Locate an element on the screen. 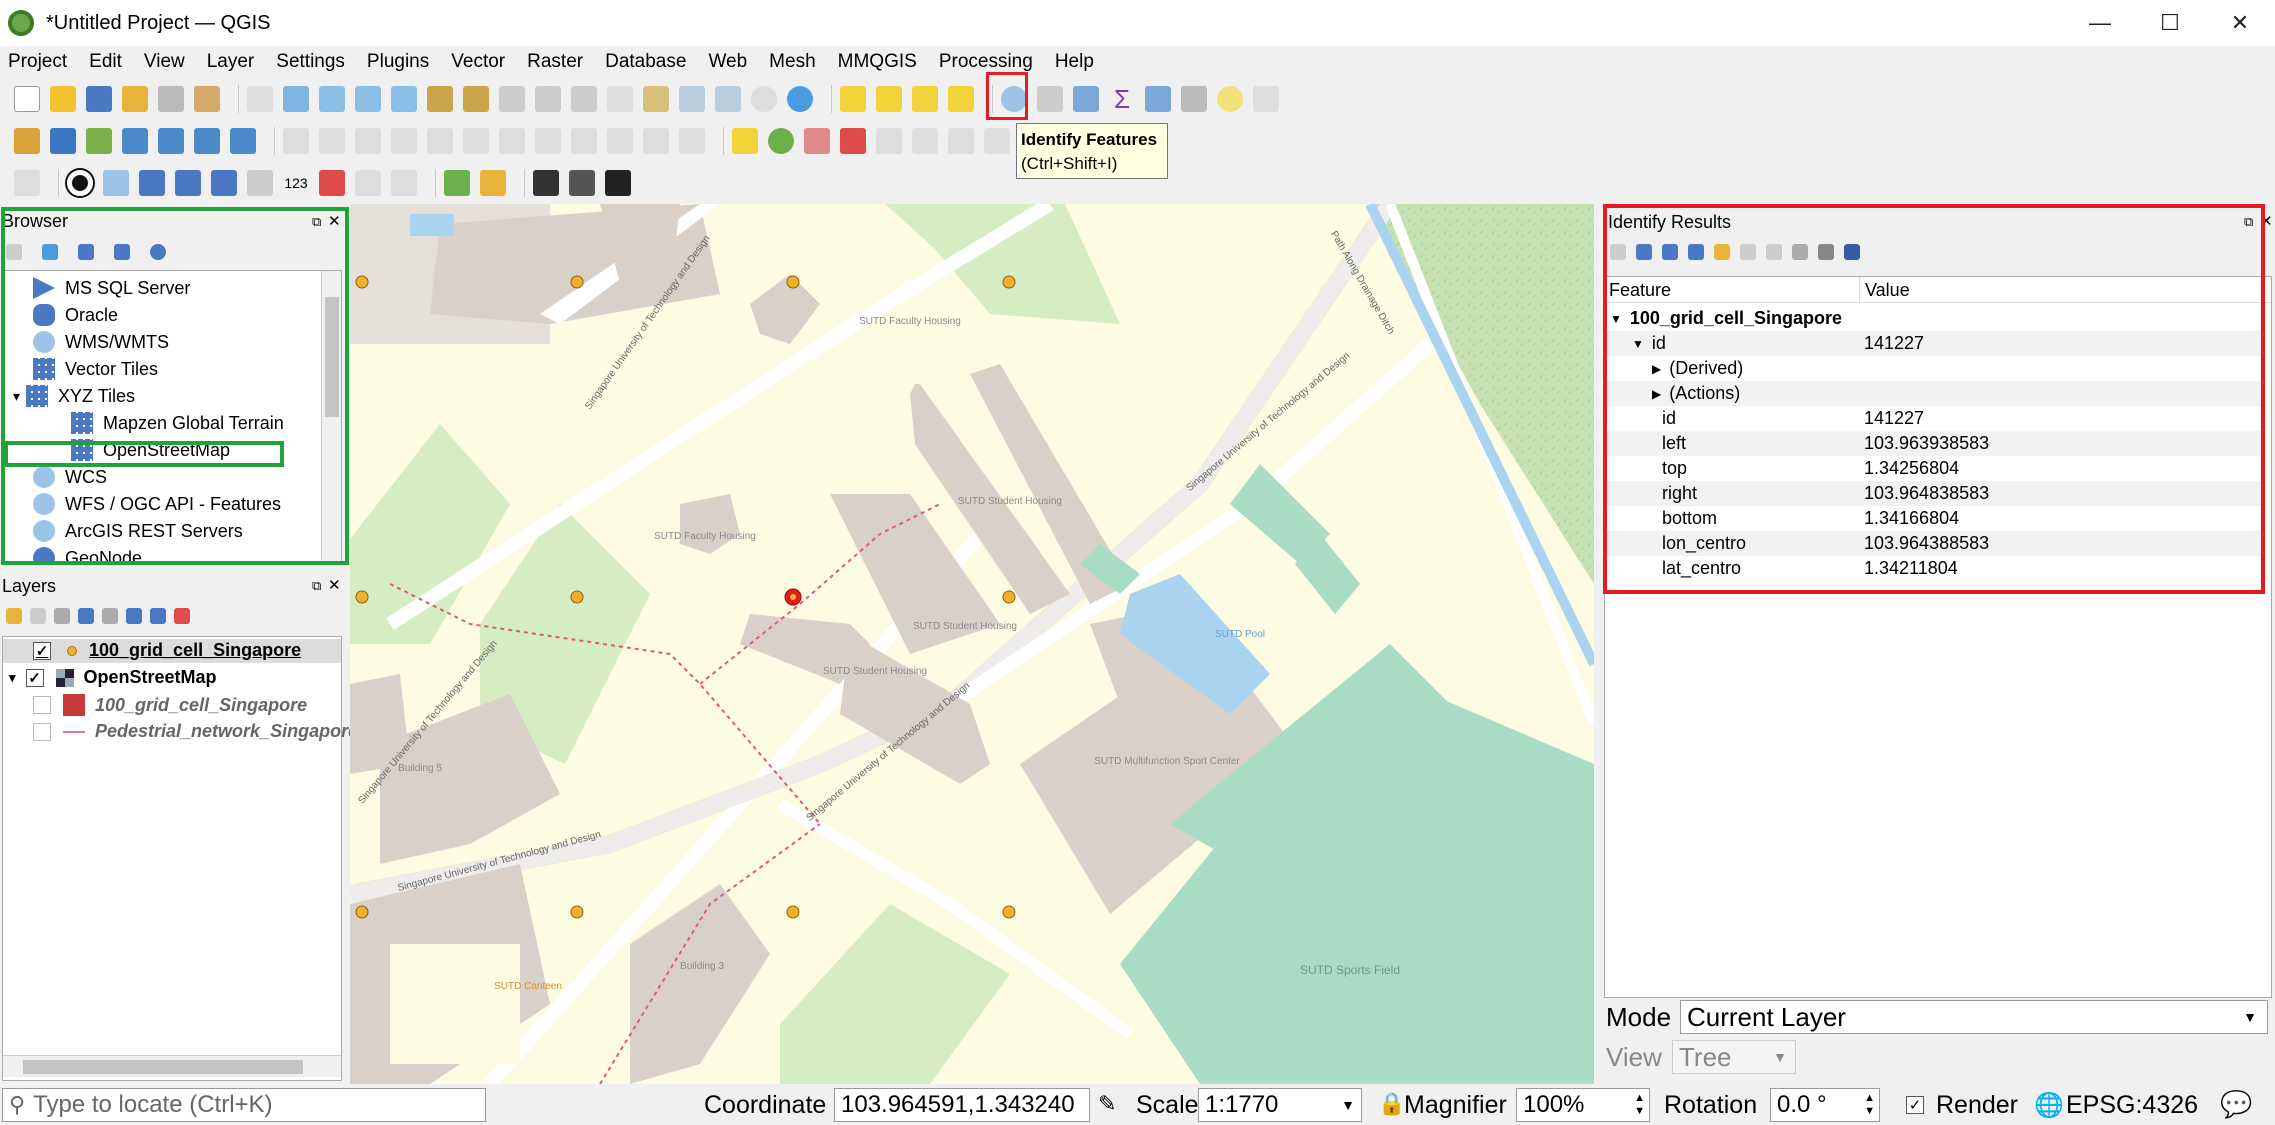 The image size is (2275, 1125). georeference-icon is located at coordinates (332, 183).